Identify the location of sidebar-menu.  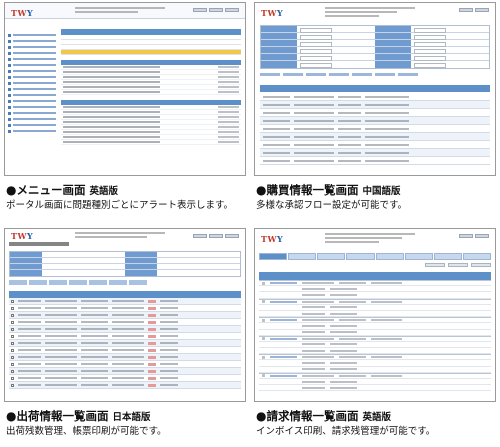
(32, 101).